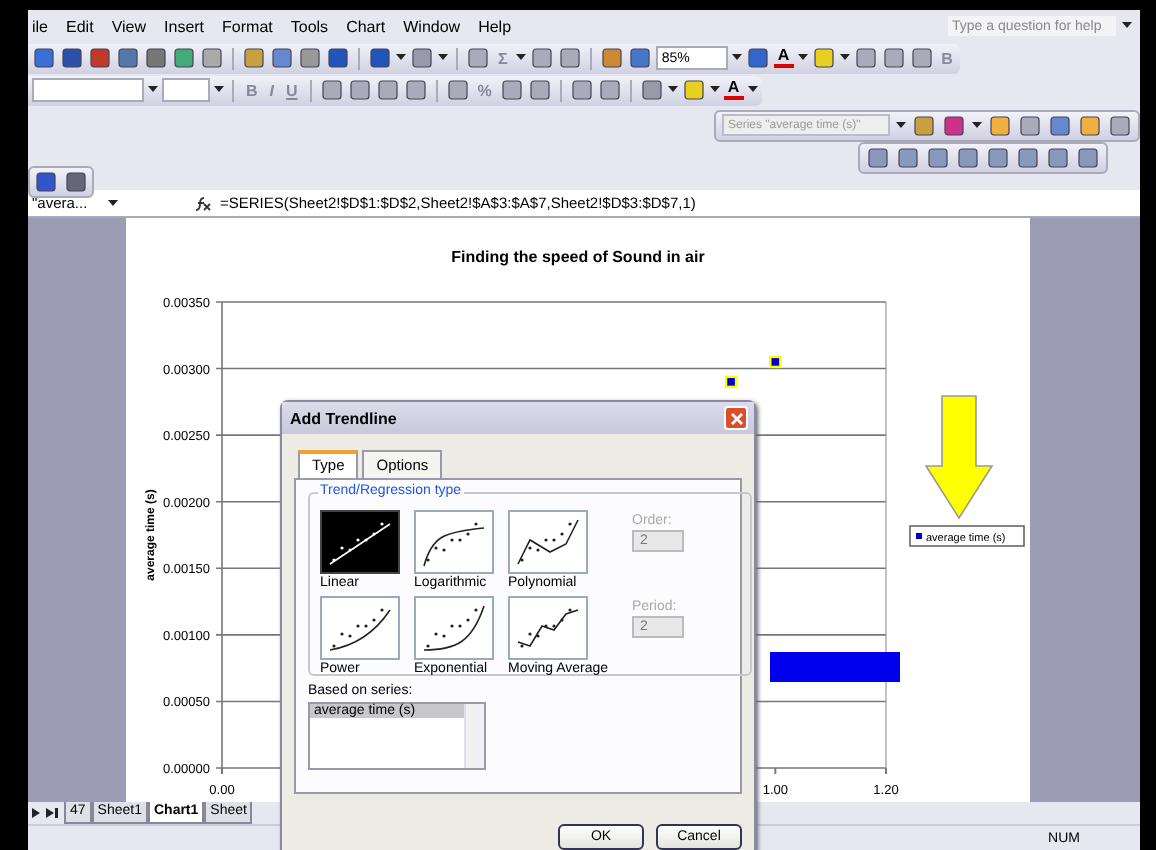  What do you see at coordinates (80, 26) in the screenshot?
I see `menu-item: Edit` at bounding box center [80, 26].